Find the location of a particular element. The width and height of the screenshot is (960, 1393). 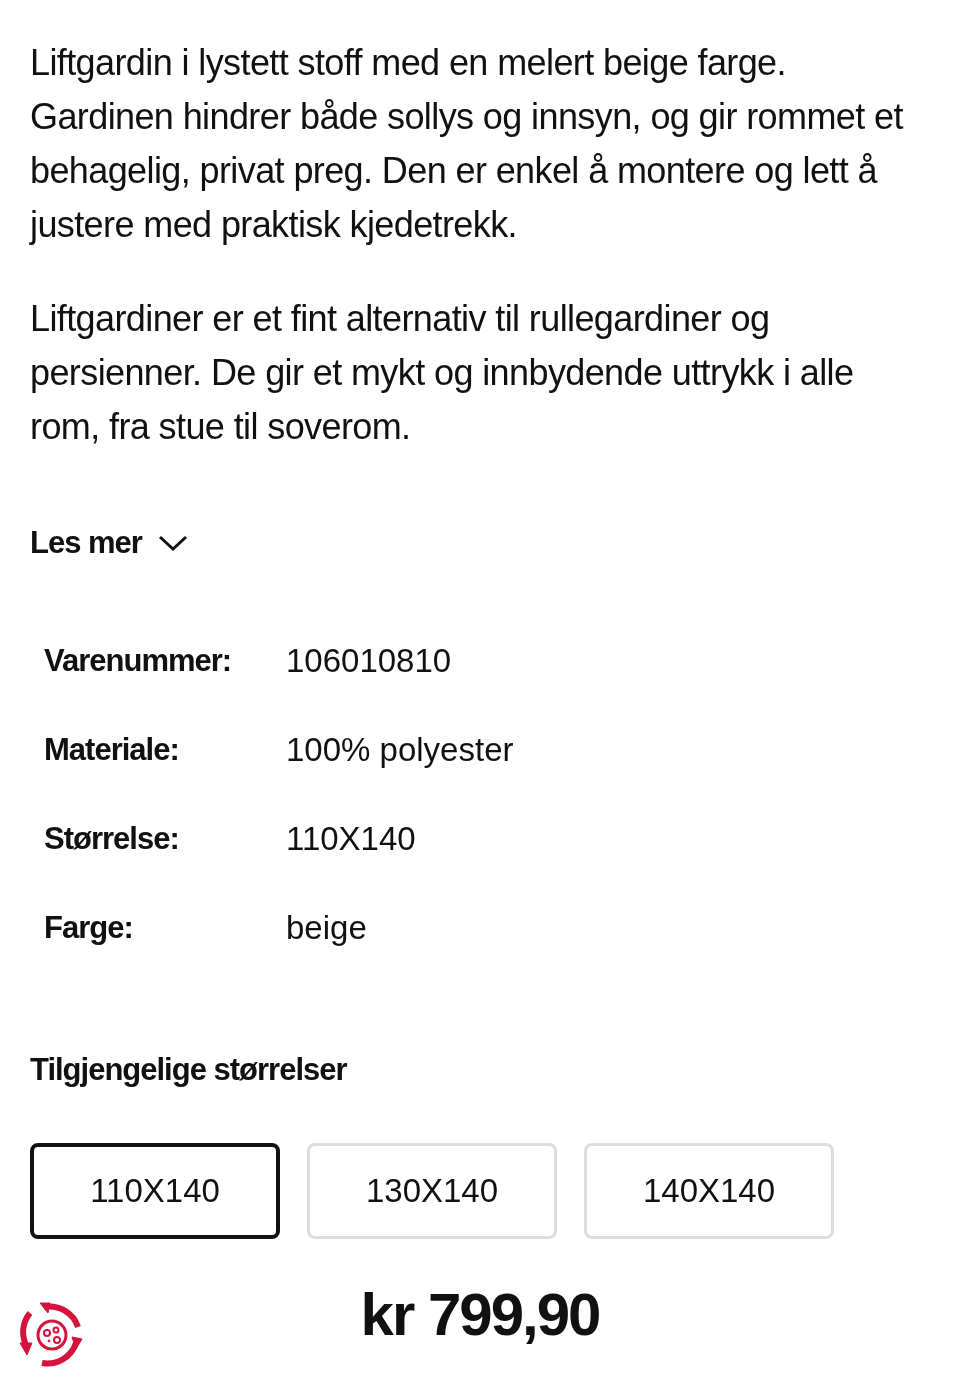

spec-label: Størrelse: is located at coordinates (112, 838).